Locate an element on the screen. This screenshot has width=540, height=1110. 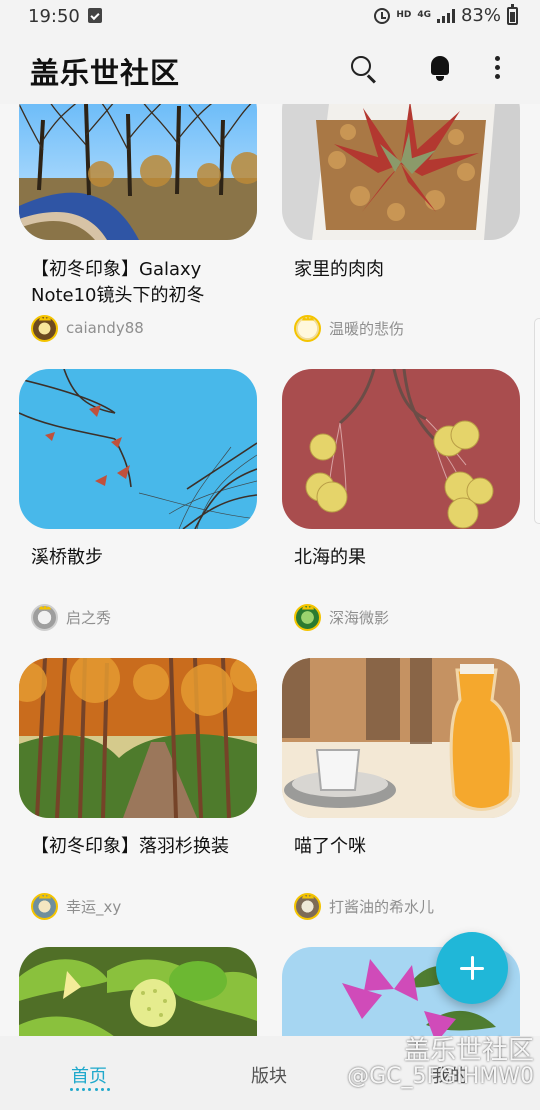
author-name: 温暖的悲伤 is located at coordinates (366, 328).